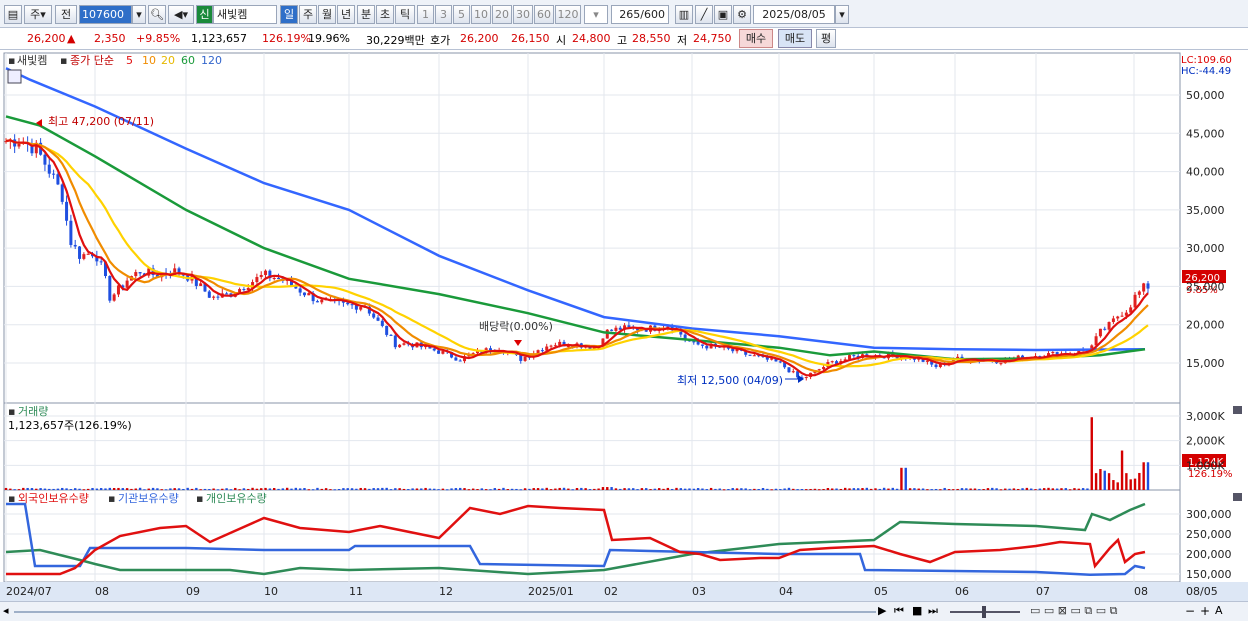  What do you see at coordinates (366, 14) in the screenshot?
I see `tab-minute: 분` at bounding box center [366, 14].